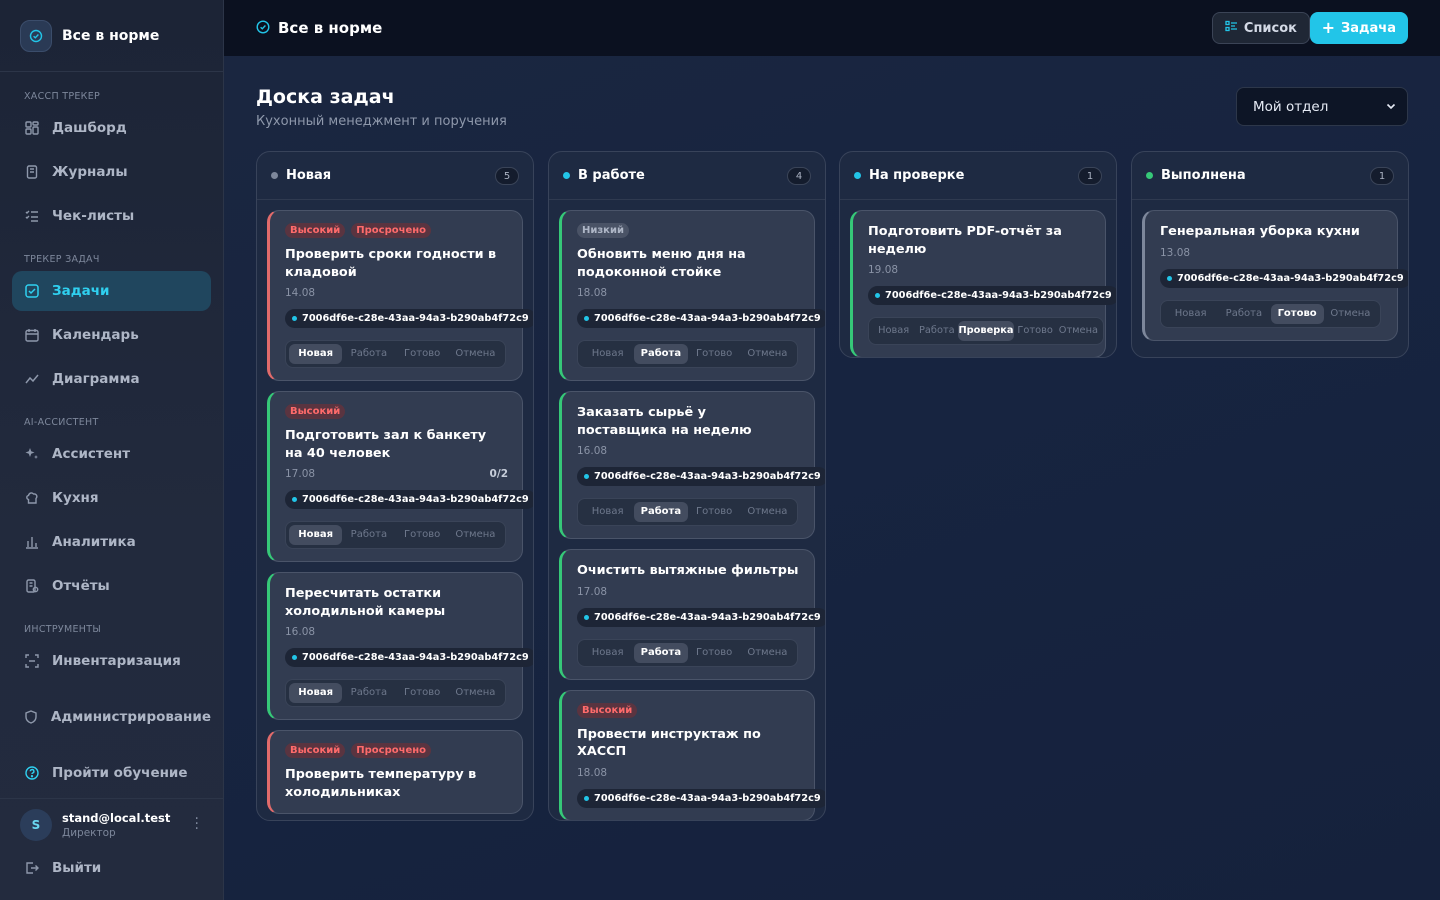  What do you see at coordinates (63, 629) in the screenshot?
I see `section-label-tools: ИНСТРУМЕНТЫ` at bounding box center [63, 629].